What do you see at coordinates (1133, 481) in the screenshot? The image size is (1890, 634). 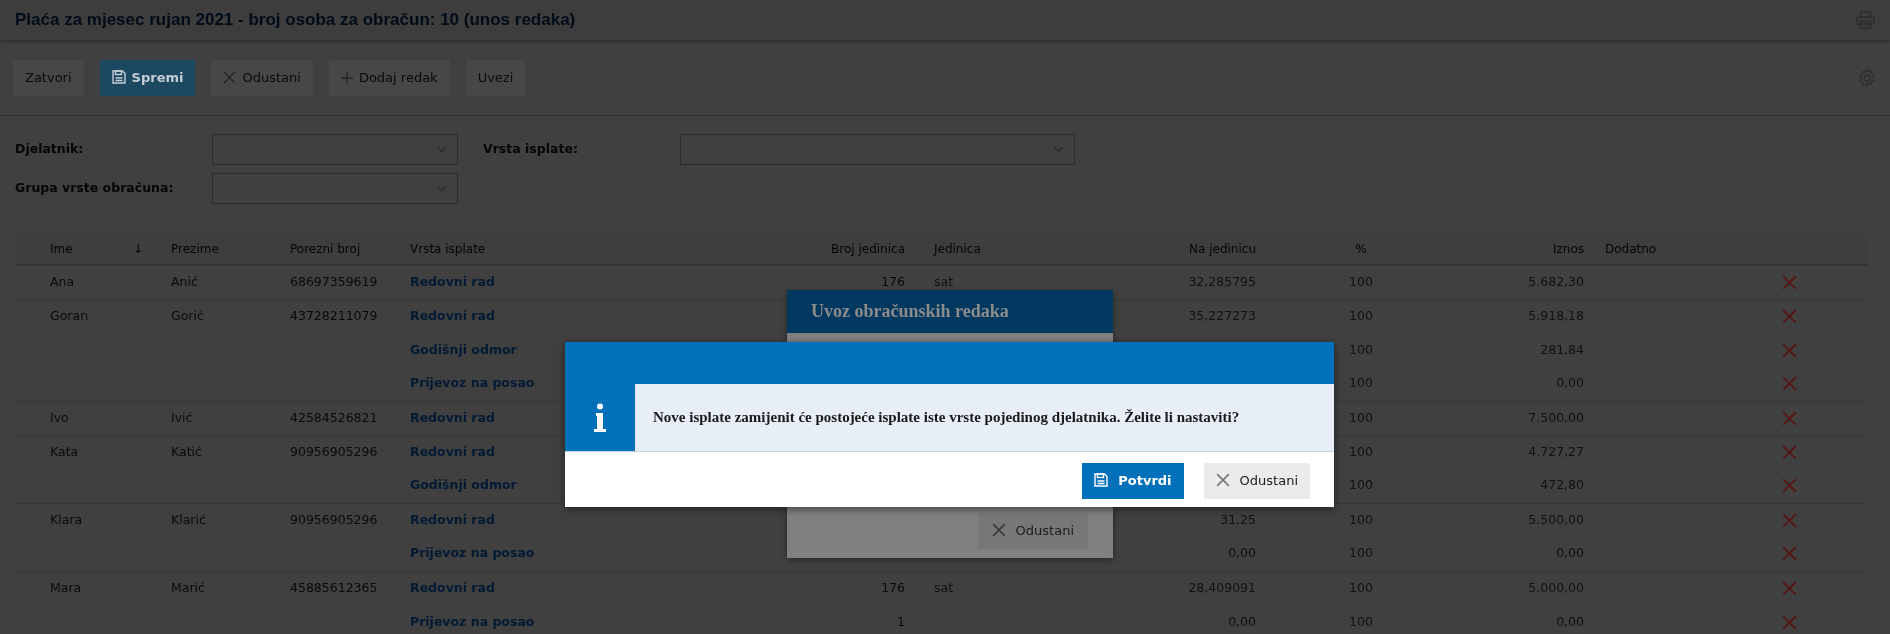 I see `dialog-button: Potvrdi` at bounding box center [1133, 481].